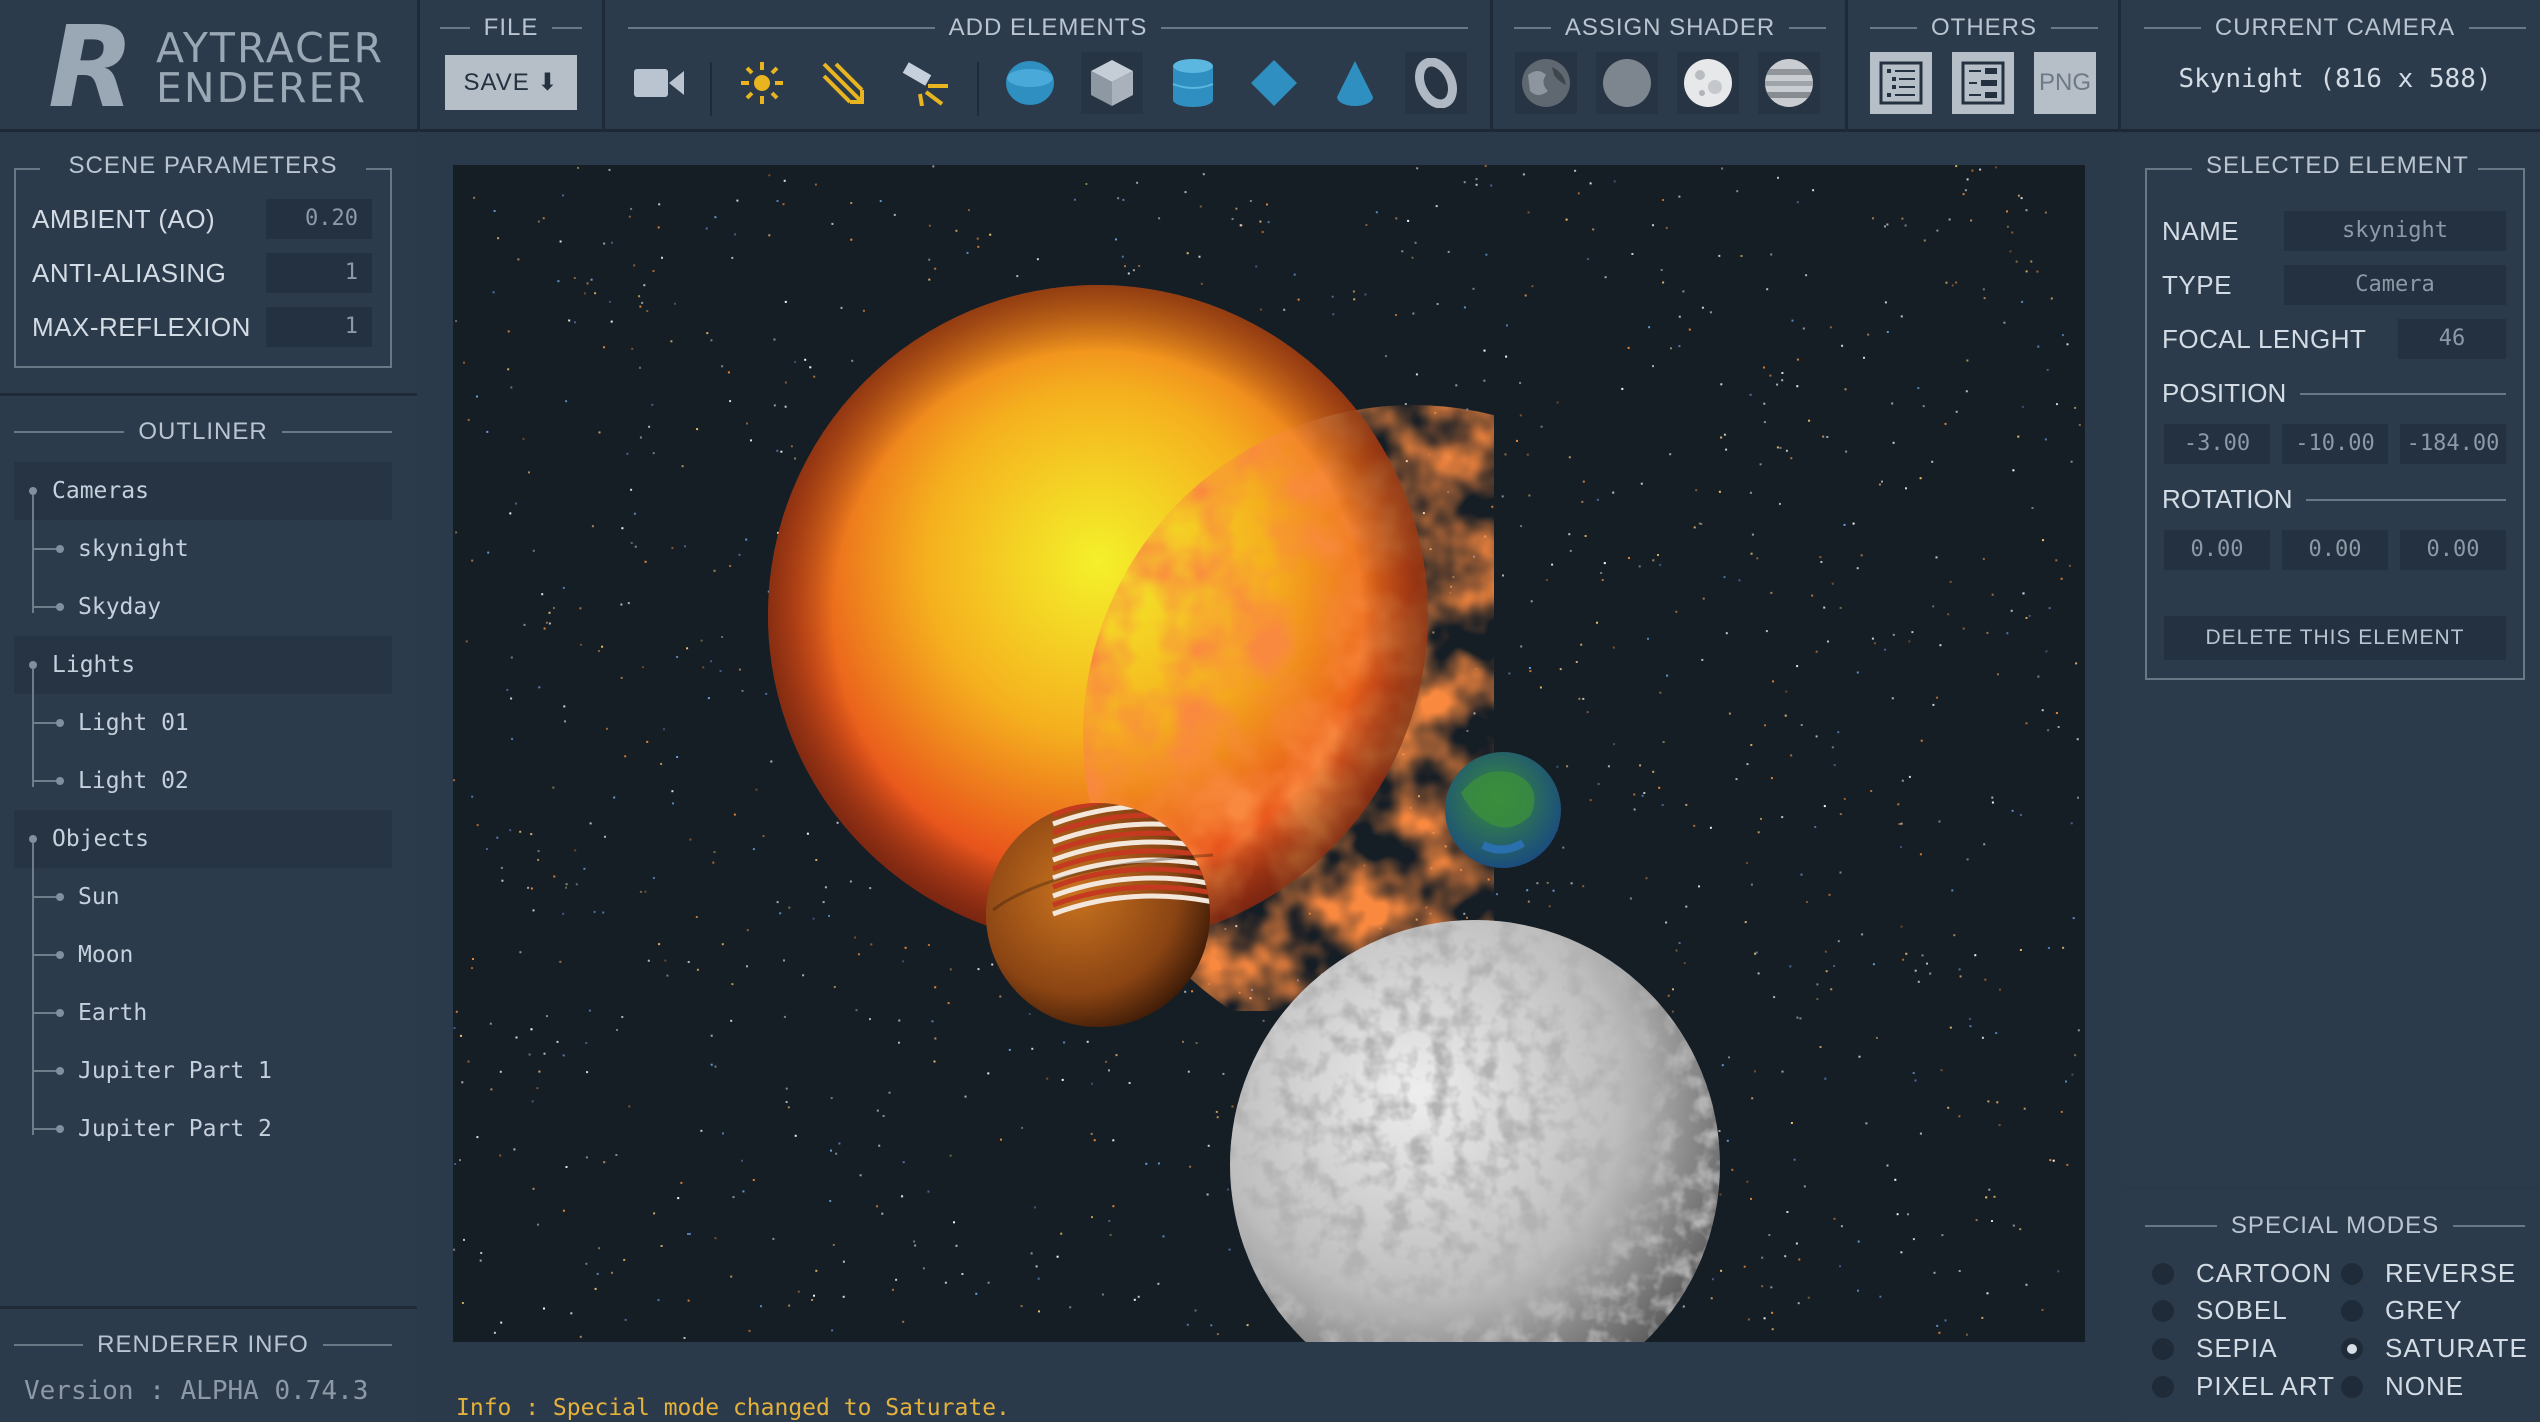 The image size is (2540, 1422). I want to click on spot-light-icon, so click(925, 84).